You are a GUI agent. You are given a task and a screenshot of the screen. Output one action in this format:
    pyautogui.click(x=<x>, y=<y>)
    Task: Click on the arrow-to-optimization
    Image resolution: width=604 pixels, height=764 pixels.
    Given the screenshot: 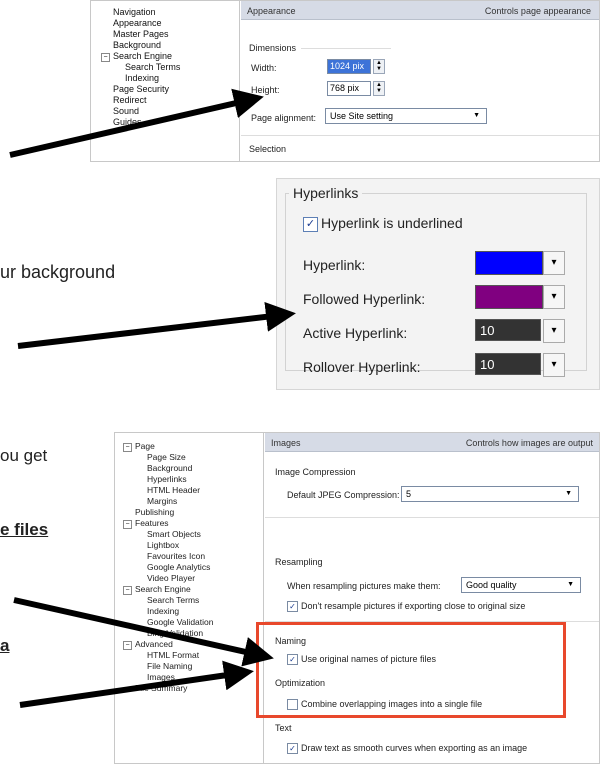 What is the action you would take?
    pyautogui.click(x=136, y=684)
    